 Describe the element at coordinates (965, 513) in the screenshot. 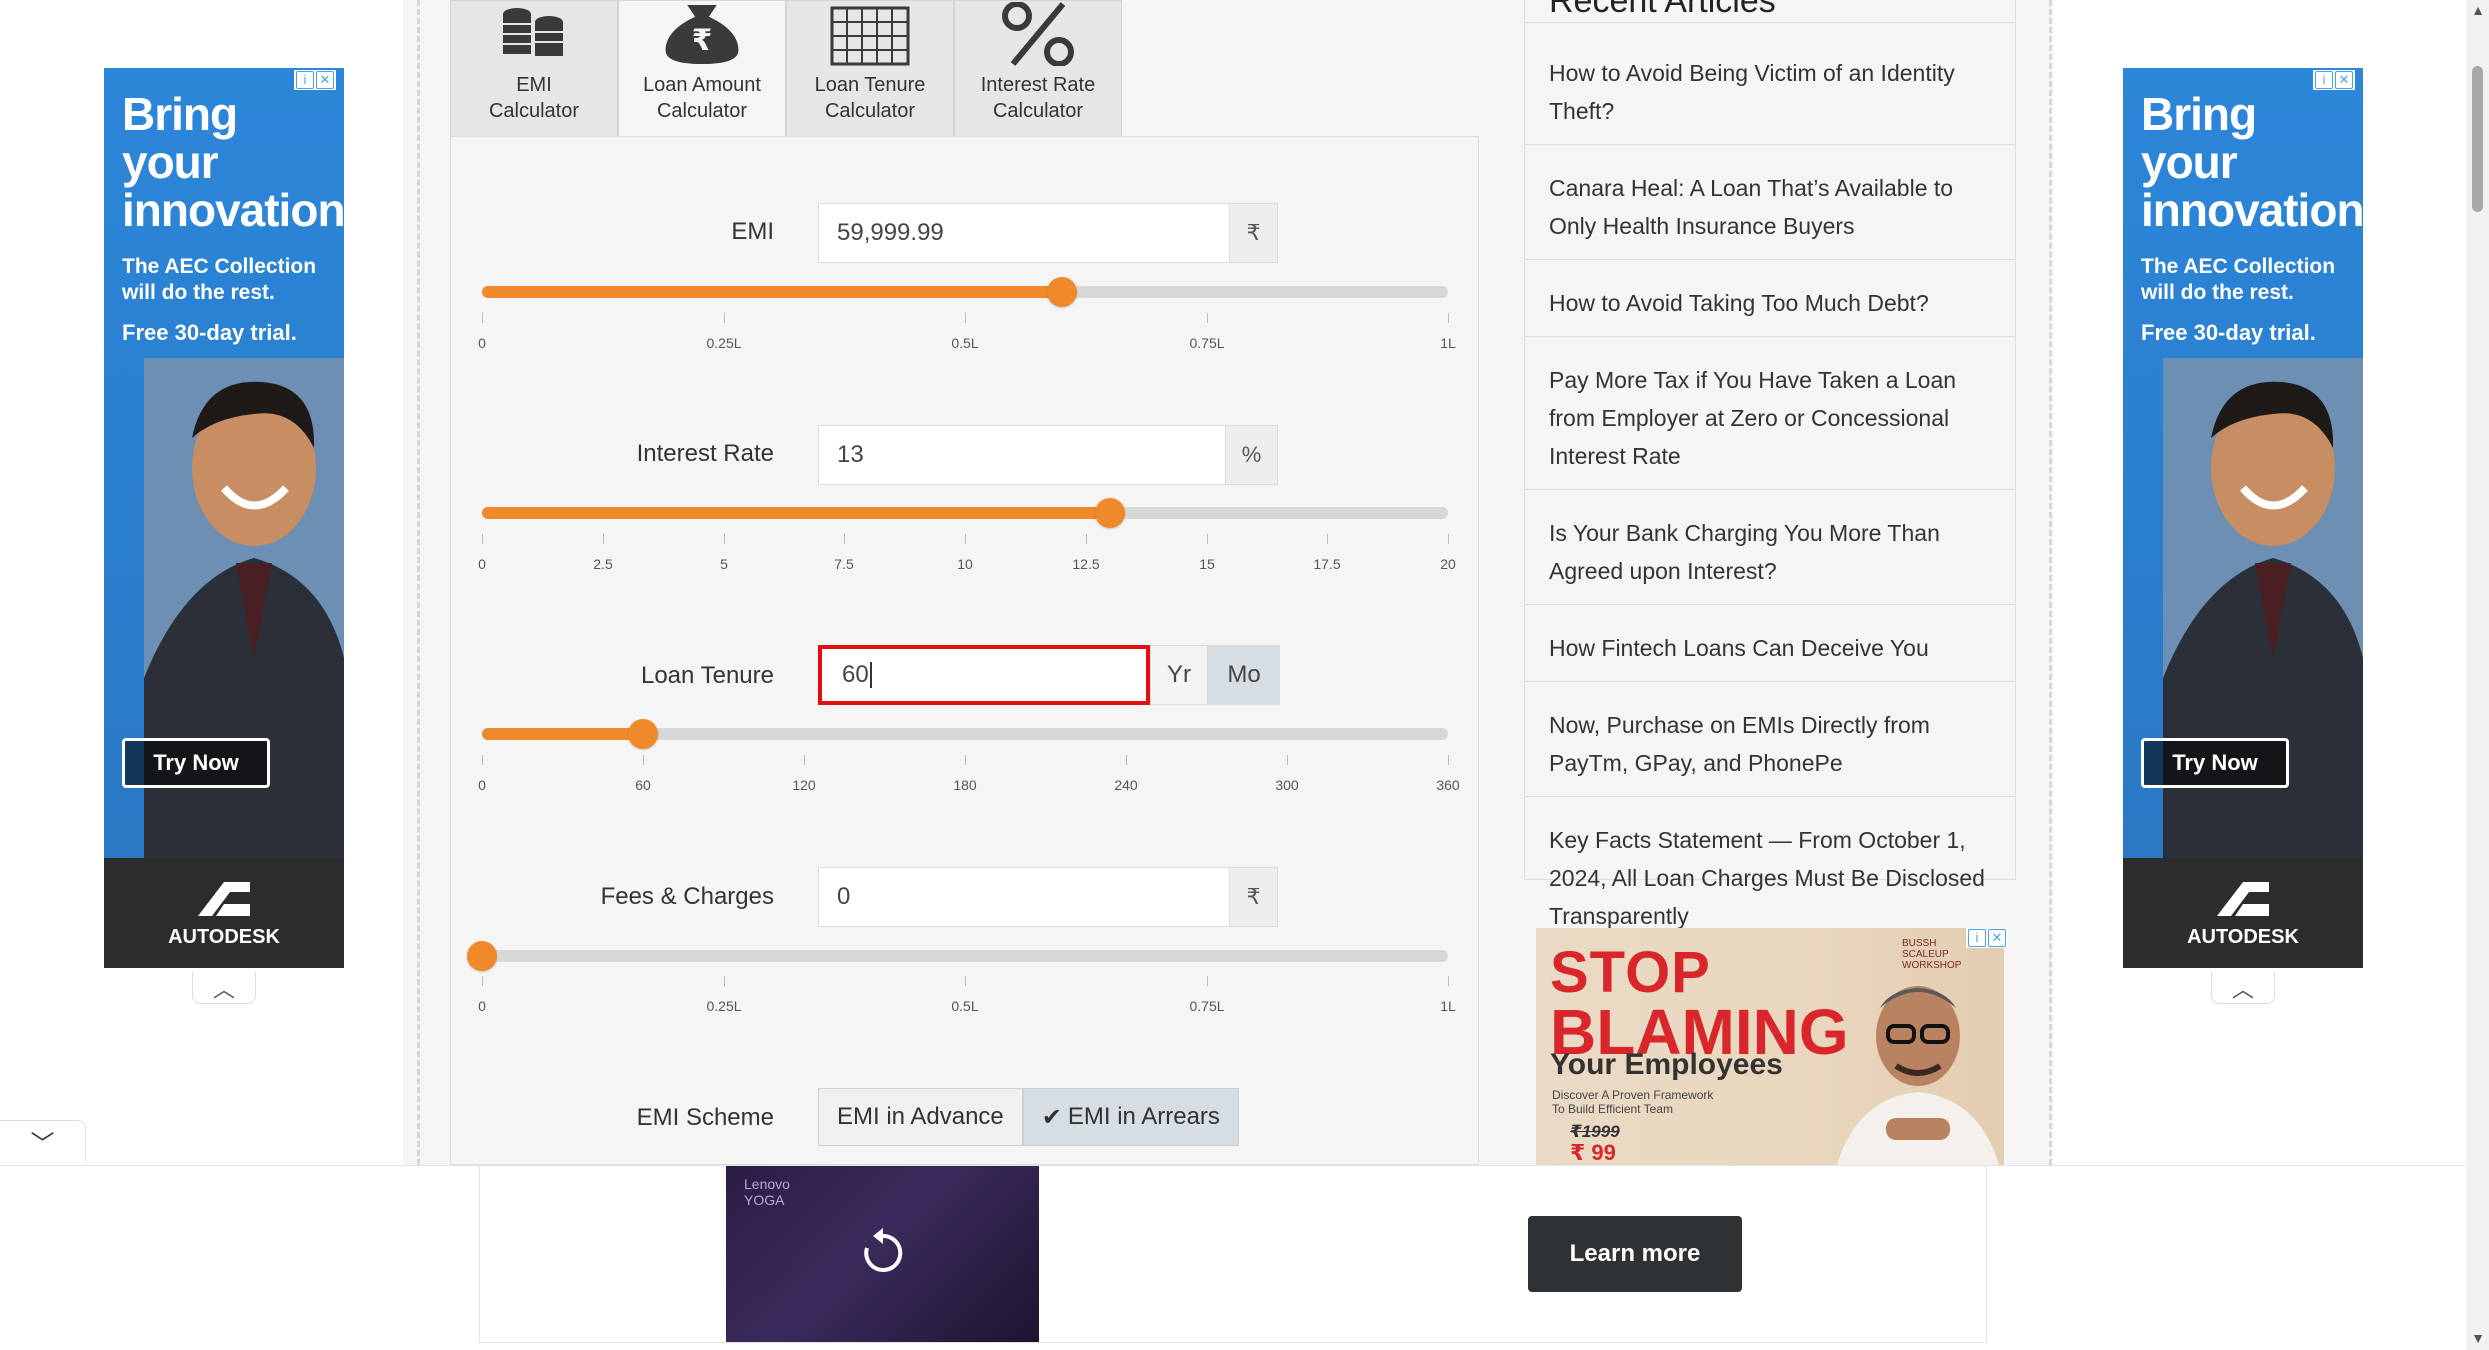

I see `interest-rate-slider` at that location.